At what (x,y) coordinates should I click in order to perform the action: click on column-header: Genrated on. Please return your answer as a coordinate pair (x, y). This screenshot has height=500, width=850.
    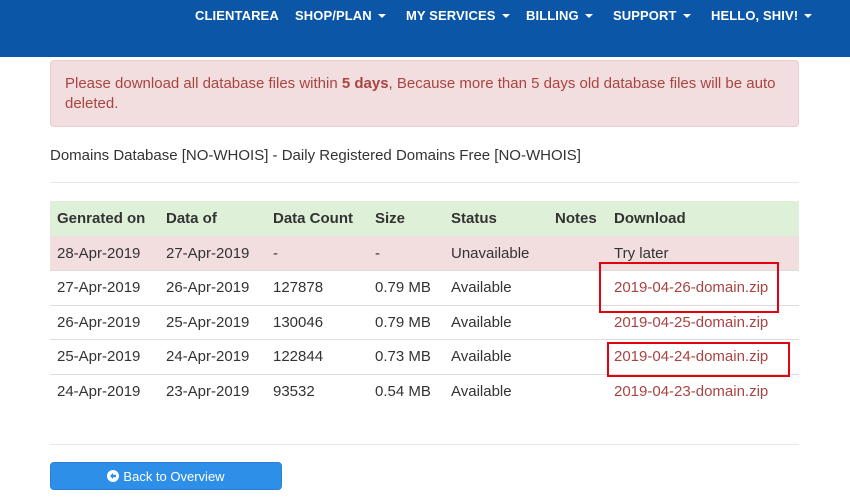
    Looking at the image, I should click on (104, 218).